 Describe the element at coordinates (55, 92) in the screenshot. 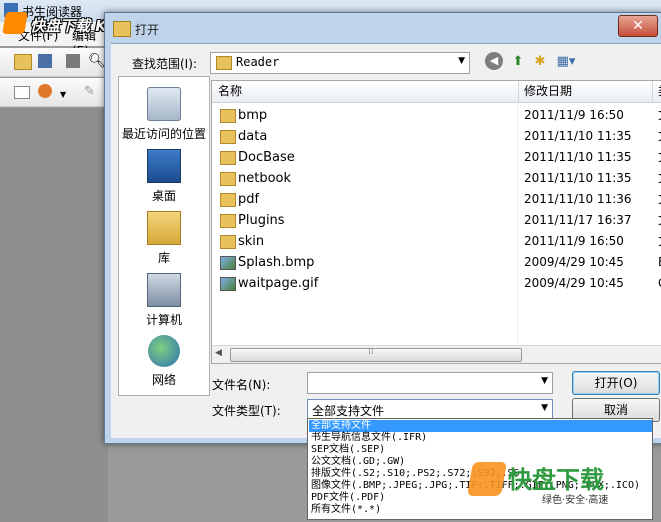

I see `background-toolbar-2: ▼ ✎` at that location.